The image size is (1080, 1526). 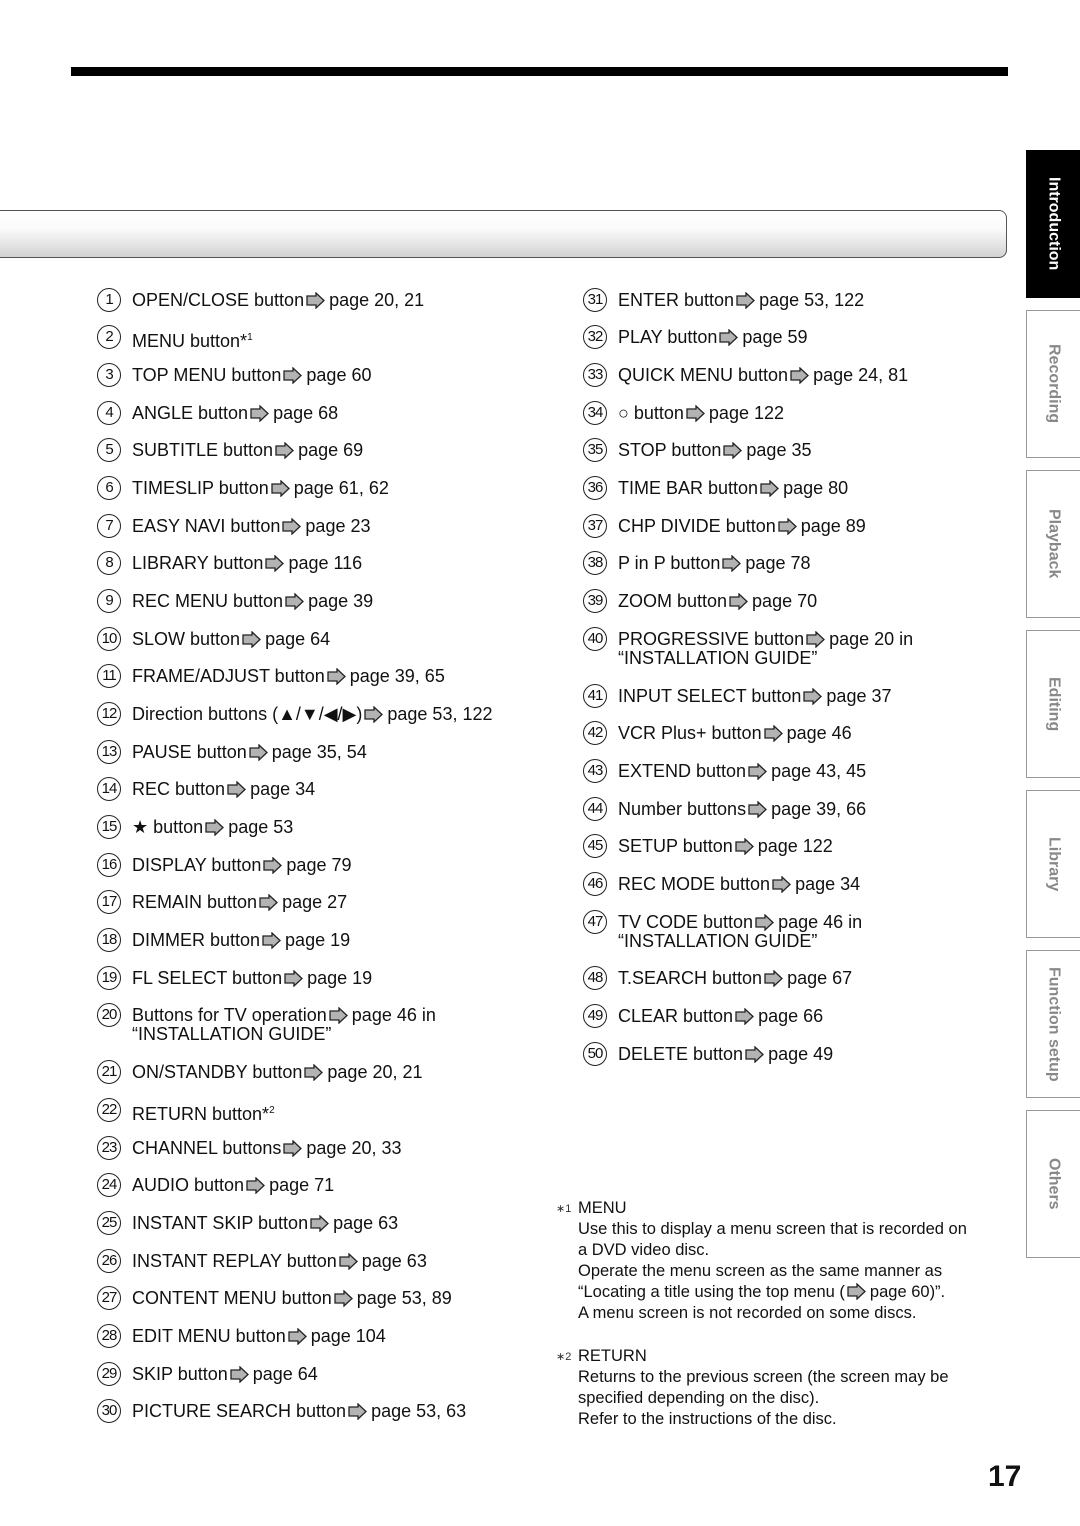 I want to click on item-text: SETUP button page 122, so click(x=725, y=846).